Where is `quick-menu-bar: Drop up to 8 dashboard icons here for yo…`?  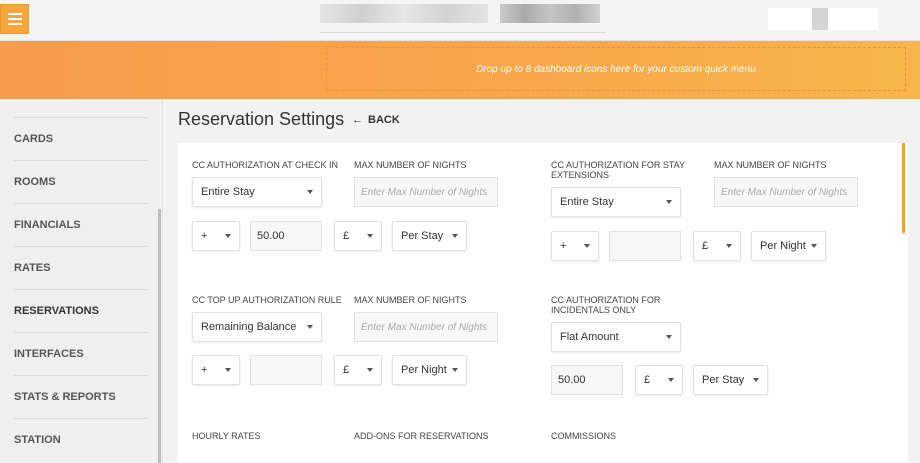
quick-menu-bar: Drop up to 8 dashboard icons here for yo… is located at coordinates (460, 70).